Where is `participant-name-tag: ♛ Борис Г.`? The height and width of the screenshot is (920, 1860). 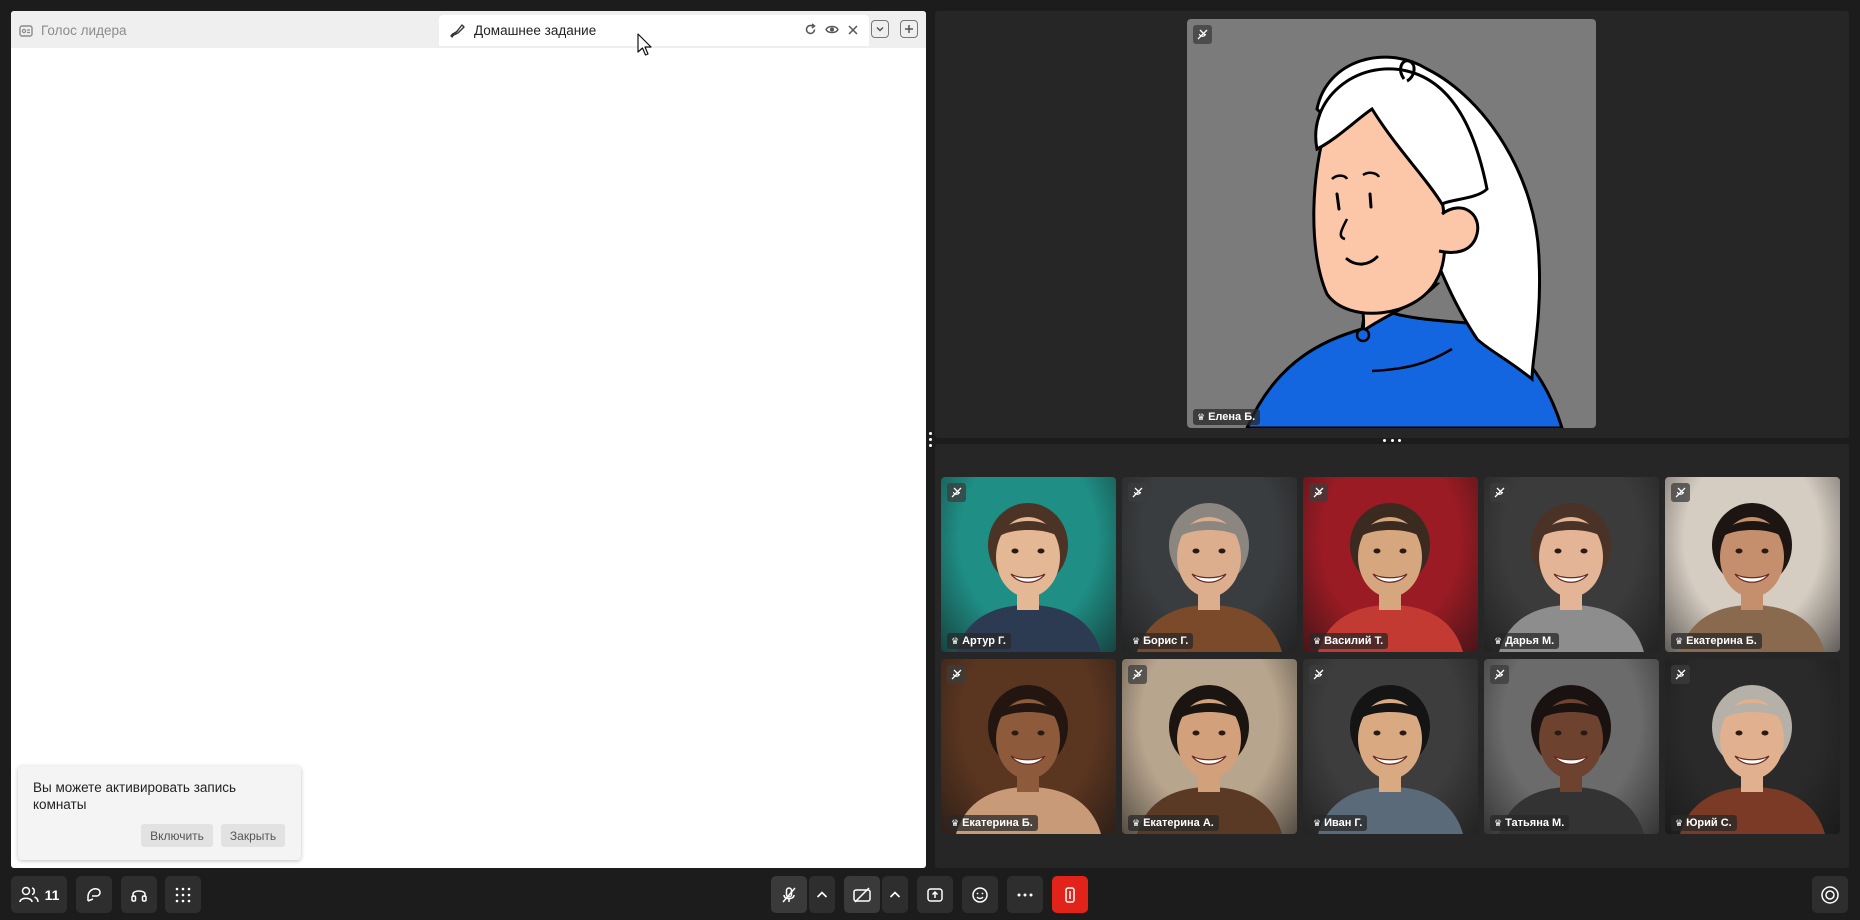
participant-name-tag: ♛ Борис Г. is located at coordinates (1161, 641).